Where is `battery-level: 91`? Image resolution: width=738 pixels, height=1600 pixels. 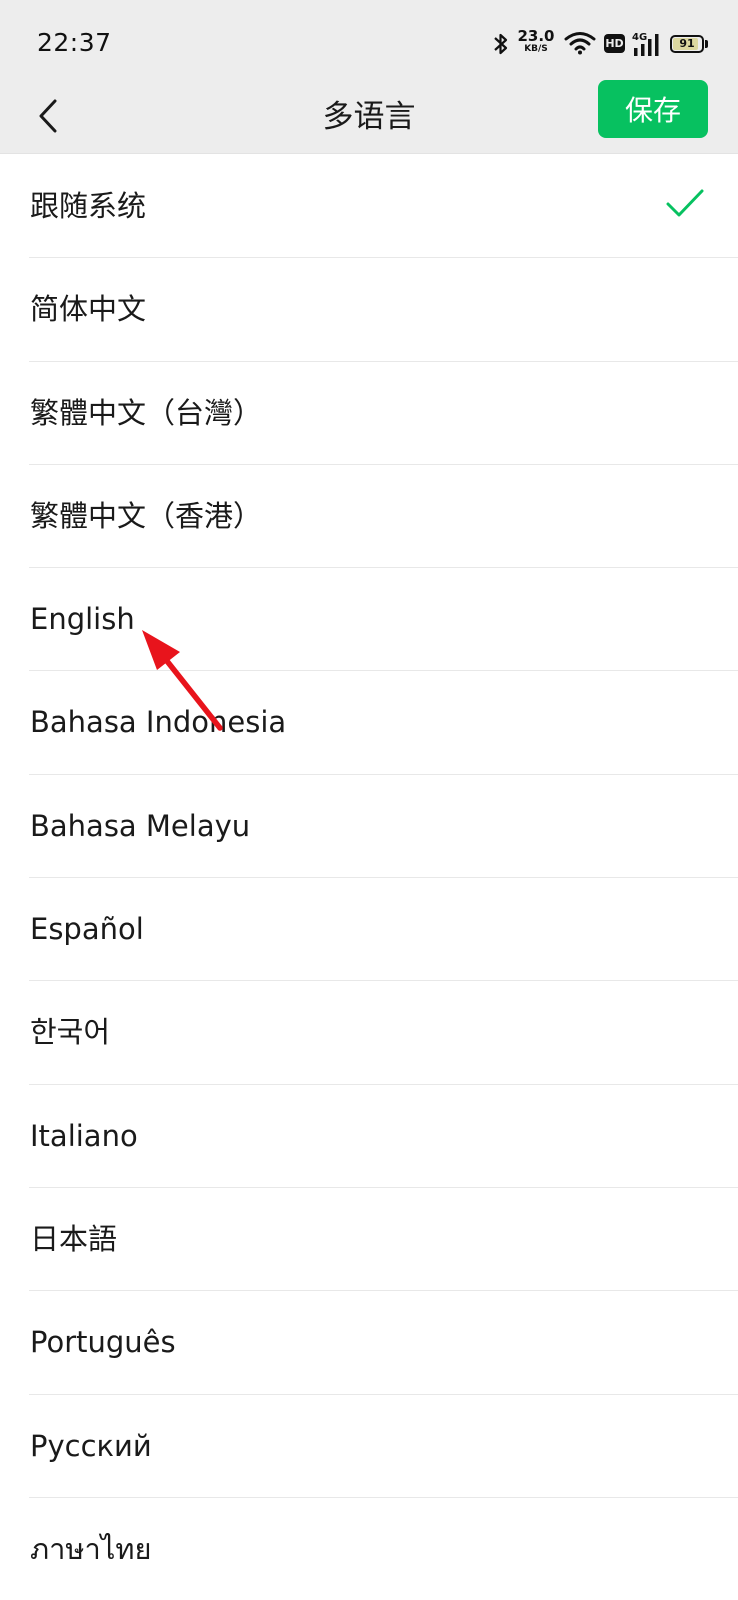
battery-level: 91 is located at coordinates (687, 43).